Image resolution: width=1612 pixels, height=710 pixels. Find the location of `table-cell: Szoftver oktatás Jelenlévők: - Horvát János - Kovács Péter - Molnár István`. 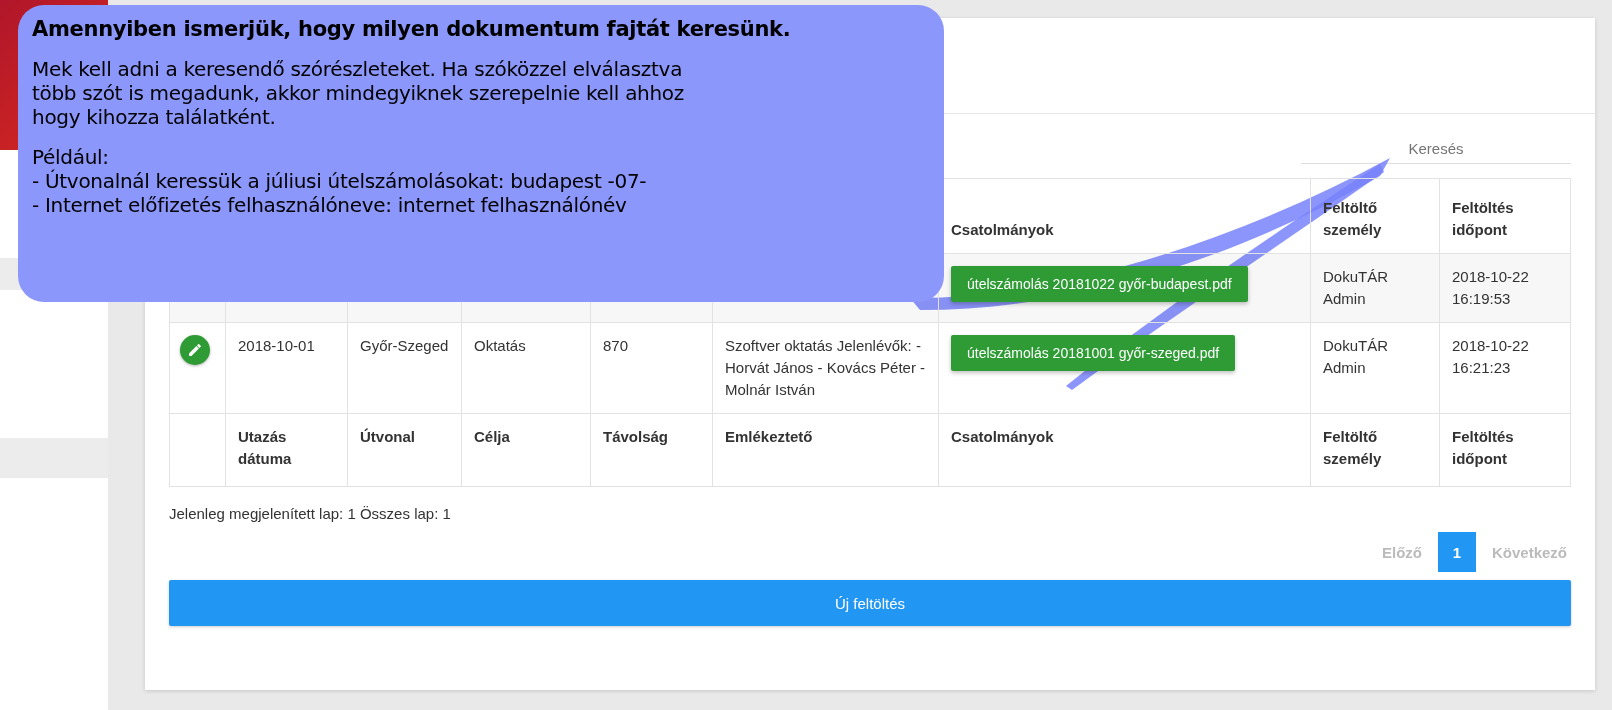

table-cell: Szoftver oktatás Jelenlévők: - Horvát János - Kovács Péter - Molnár István is located at coordinates (825, 368).